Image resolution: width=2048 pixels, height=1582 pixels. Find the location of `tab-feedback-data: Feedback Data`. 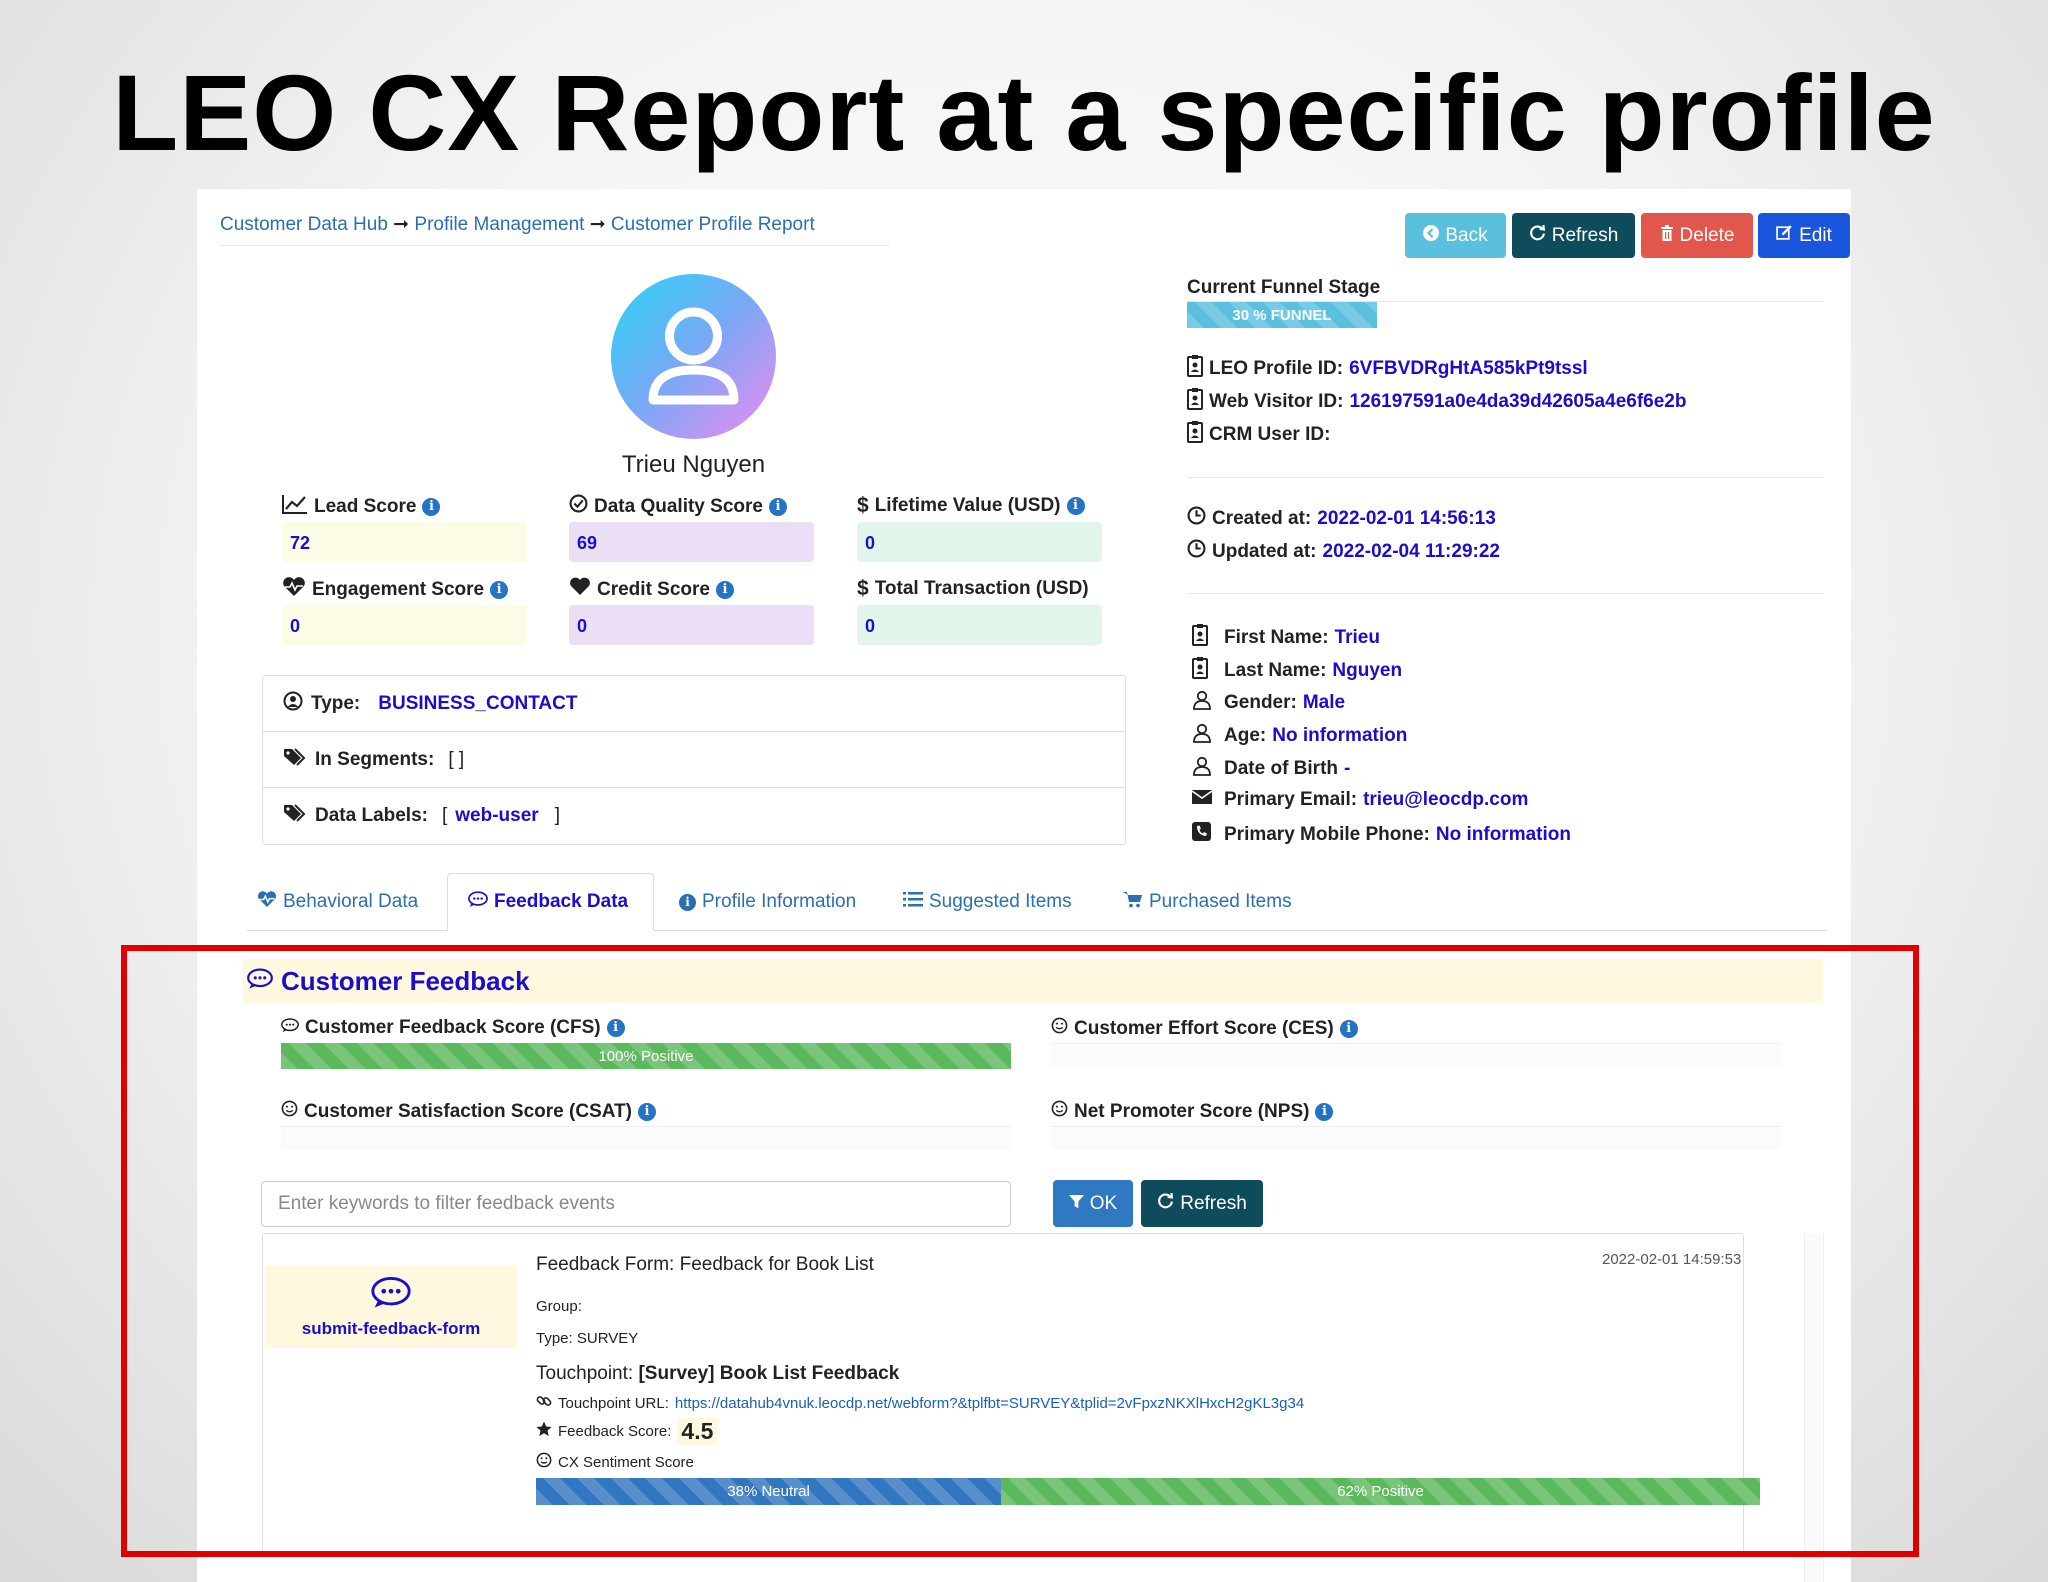

tab-feedback-data: Feedback Data is located at coordinates (550, 902).